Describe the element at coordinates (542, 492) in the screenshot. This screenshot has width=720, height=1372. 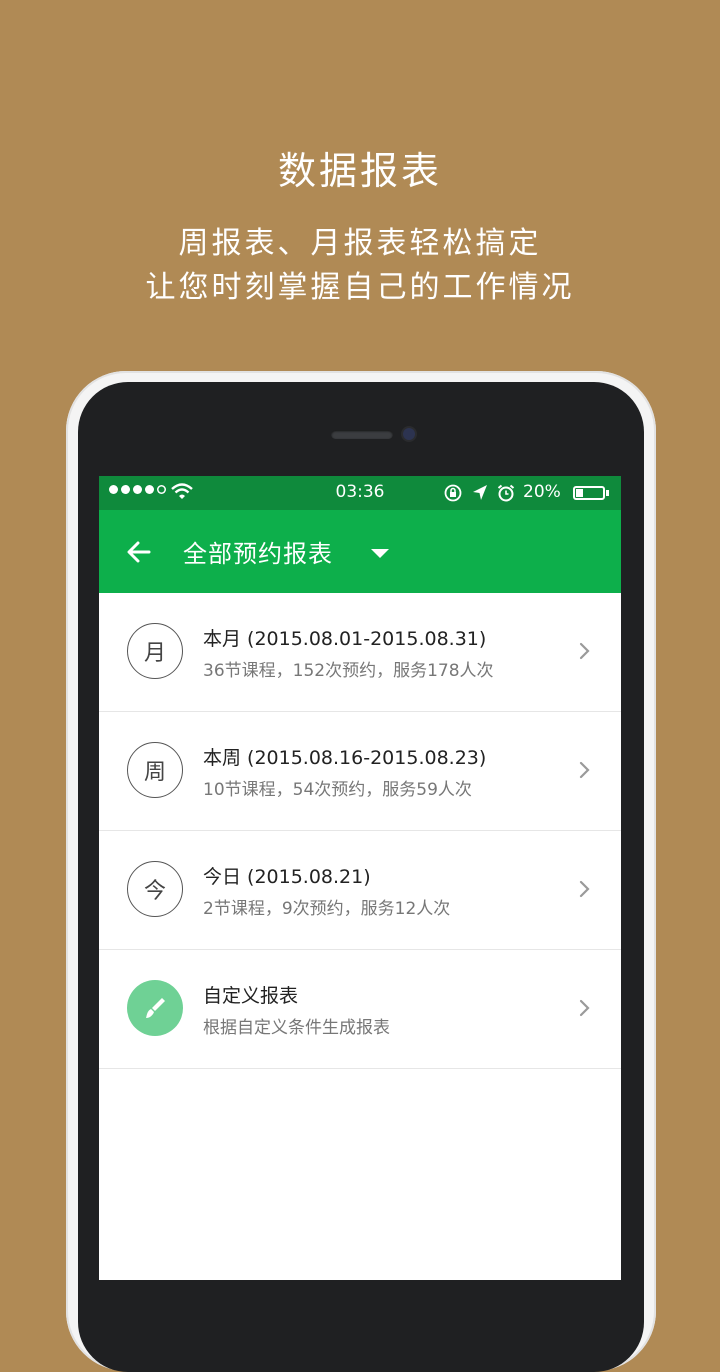
I see `battery-percent: 20%` at that location.